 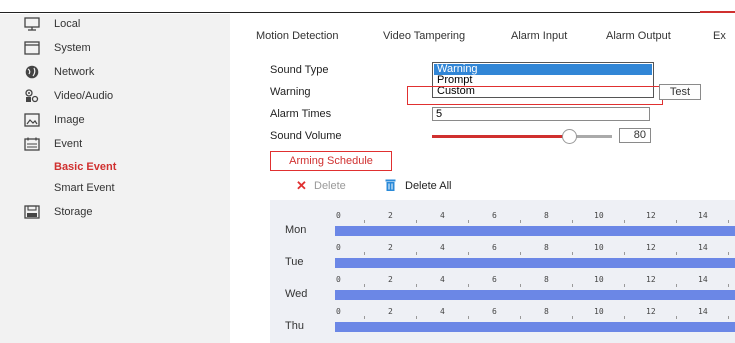 What do you see at coordinates (74, 72) in the screenshot?
I see `sidebar-item-label: Network` at bounding box center [74, 72].